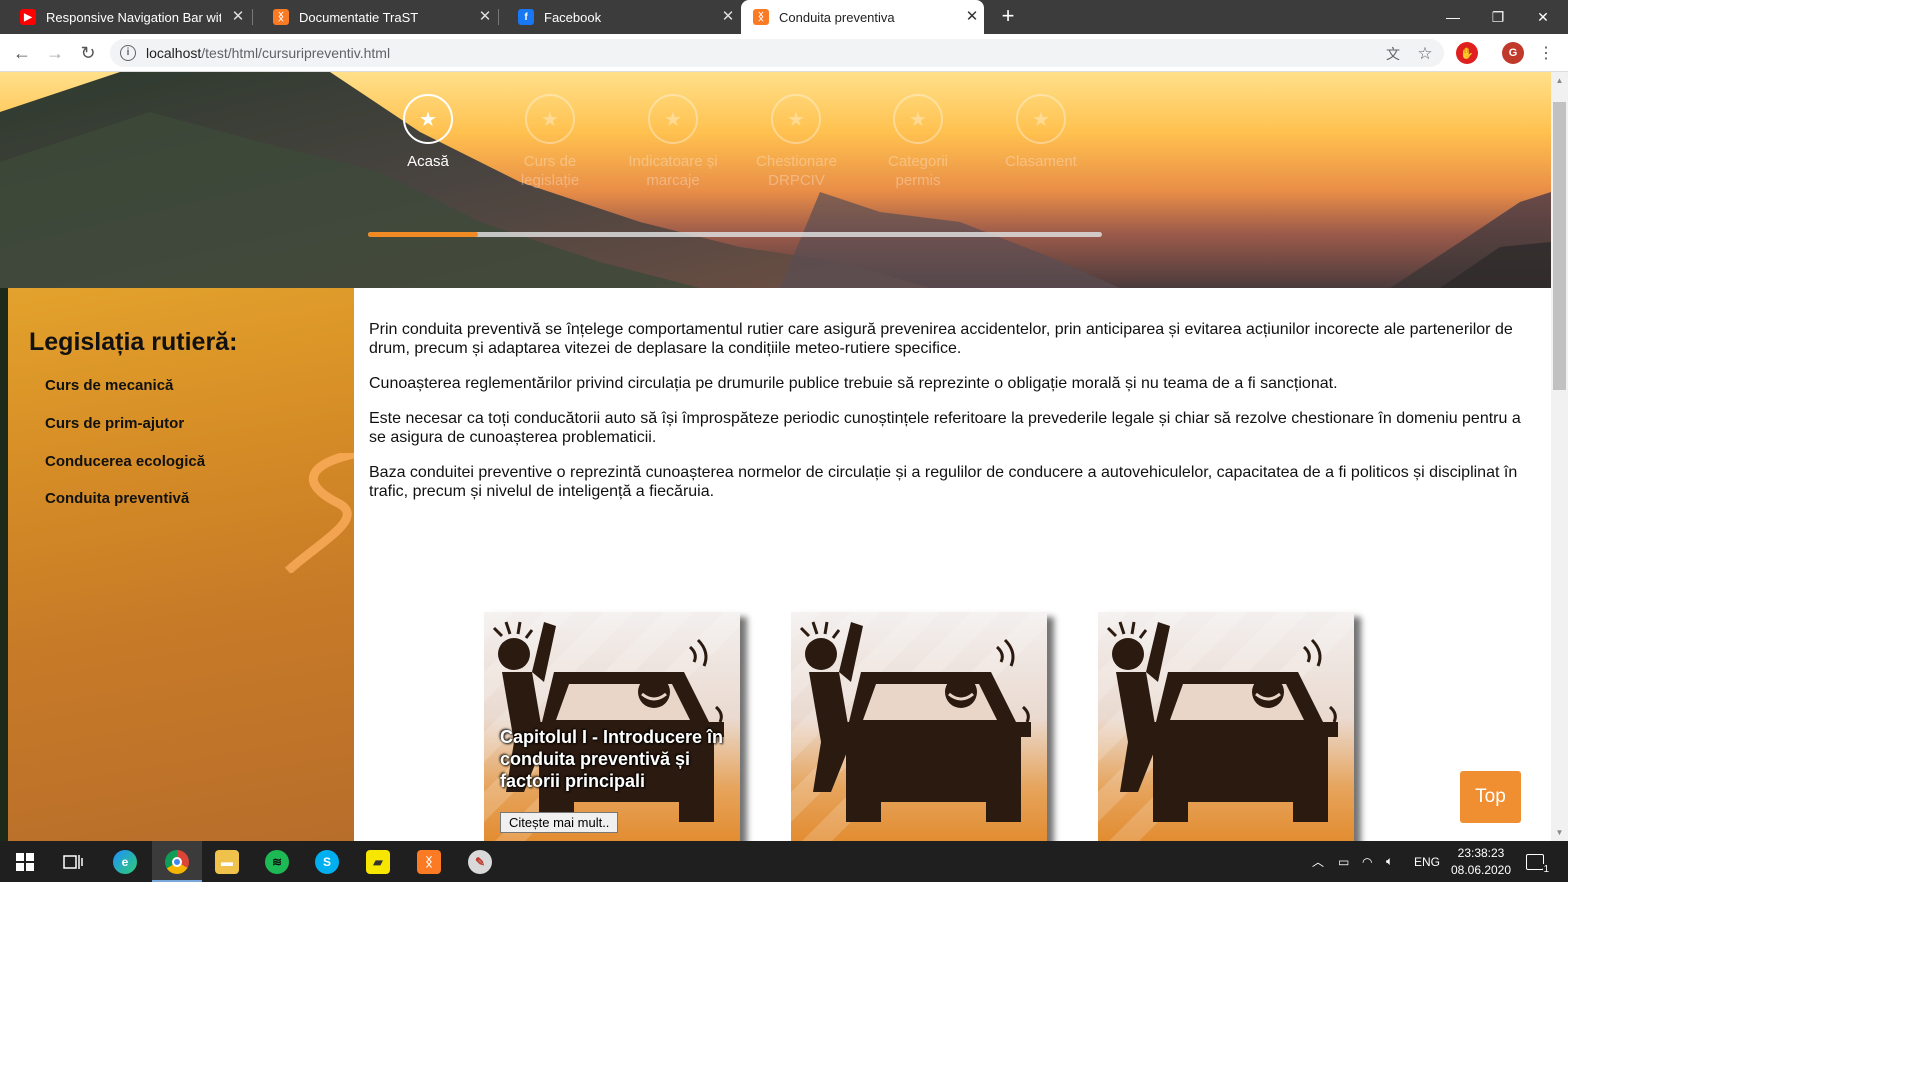 The height and width of the screenshot is (1080, 1920). Describe the element at coordinates (88, 53) in the screenshot. I see `reload-button: ↻` at that location.